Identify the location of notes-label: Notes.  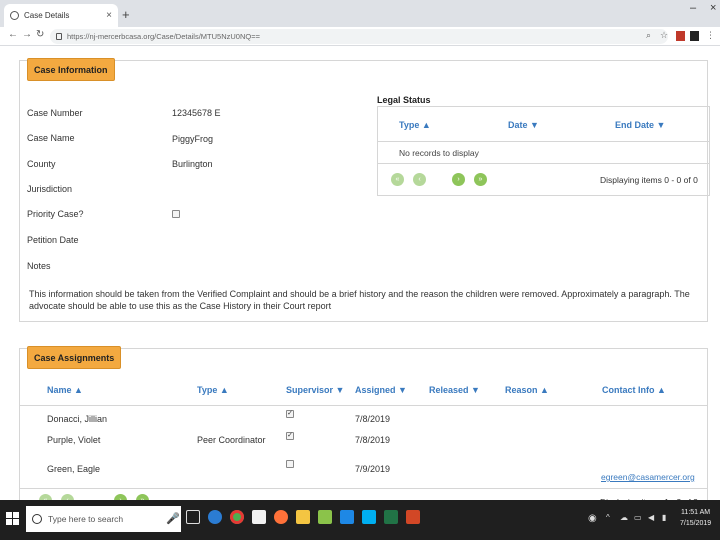
(39, 266).